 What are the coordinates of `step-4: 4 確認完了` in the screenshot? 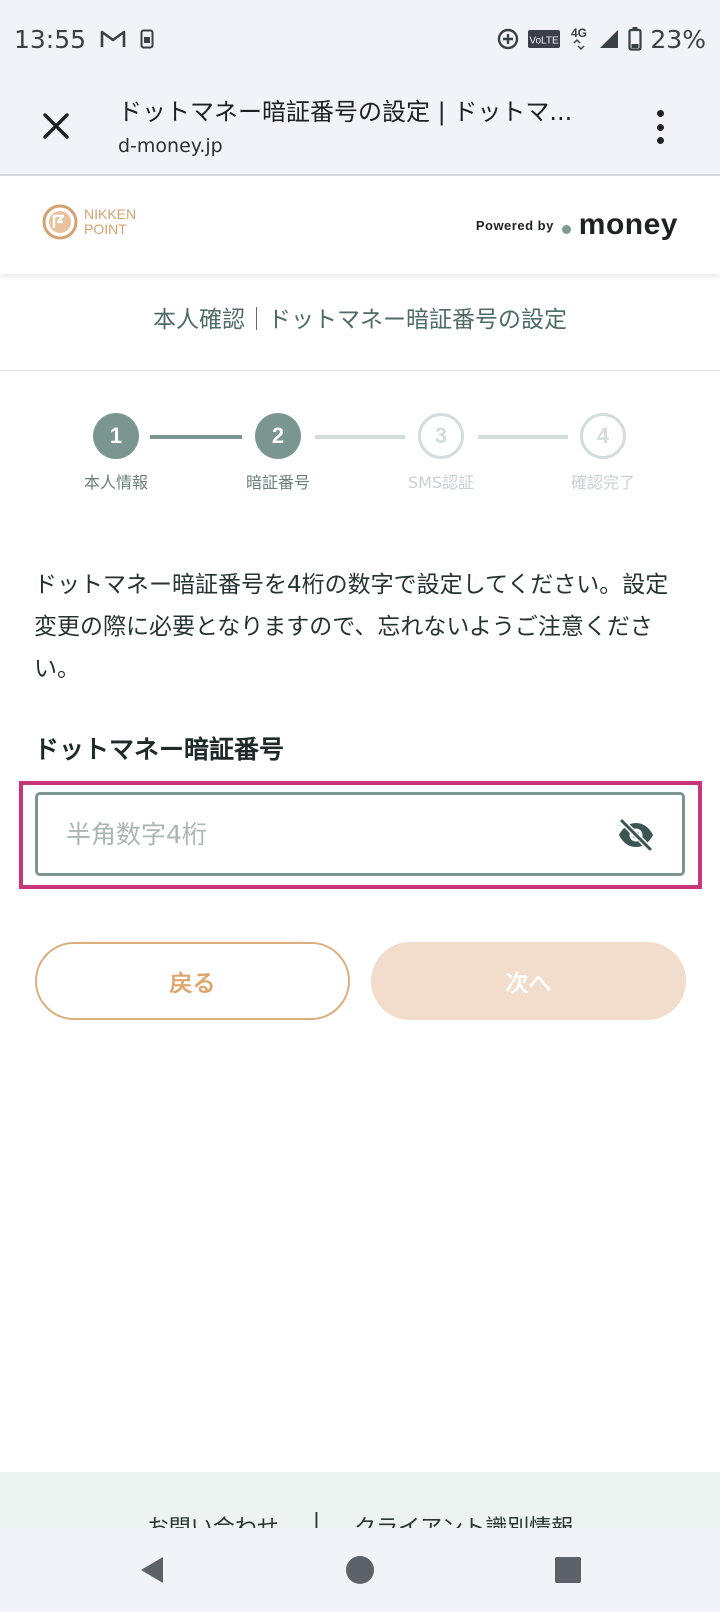 It's located at (603, 453).